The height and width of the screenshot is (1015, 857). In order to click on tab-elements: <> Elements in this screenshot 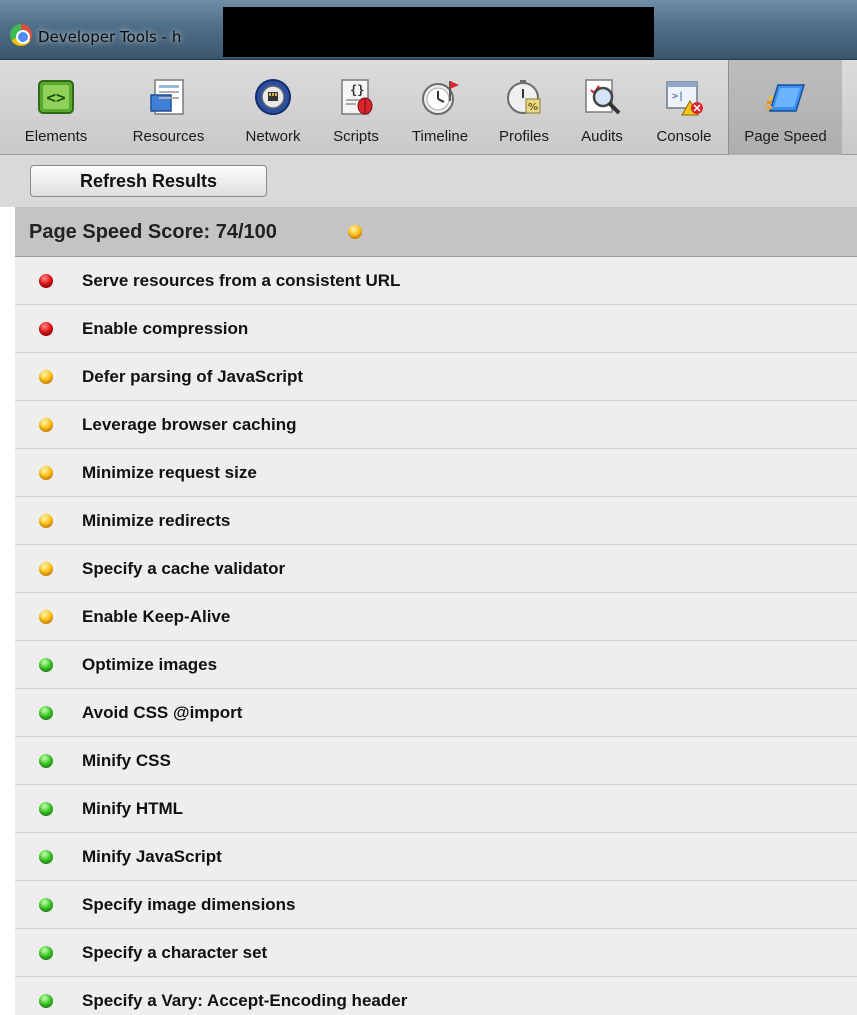, I will do `click(56, 107)`.